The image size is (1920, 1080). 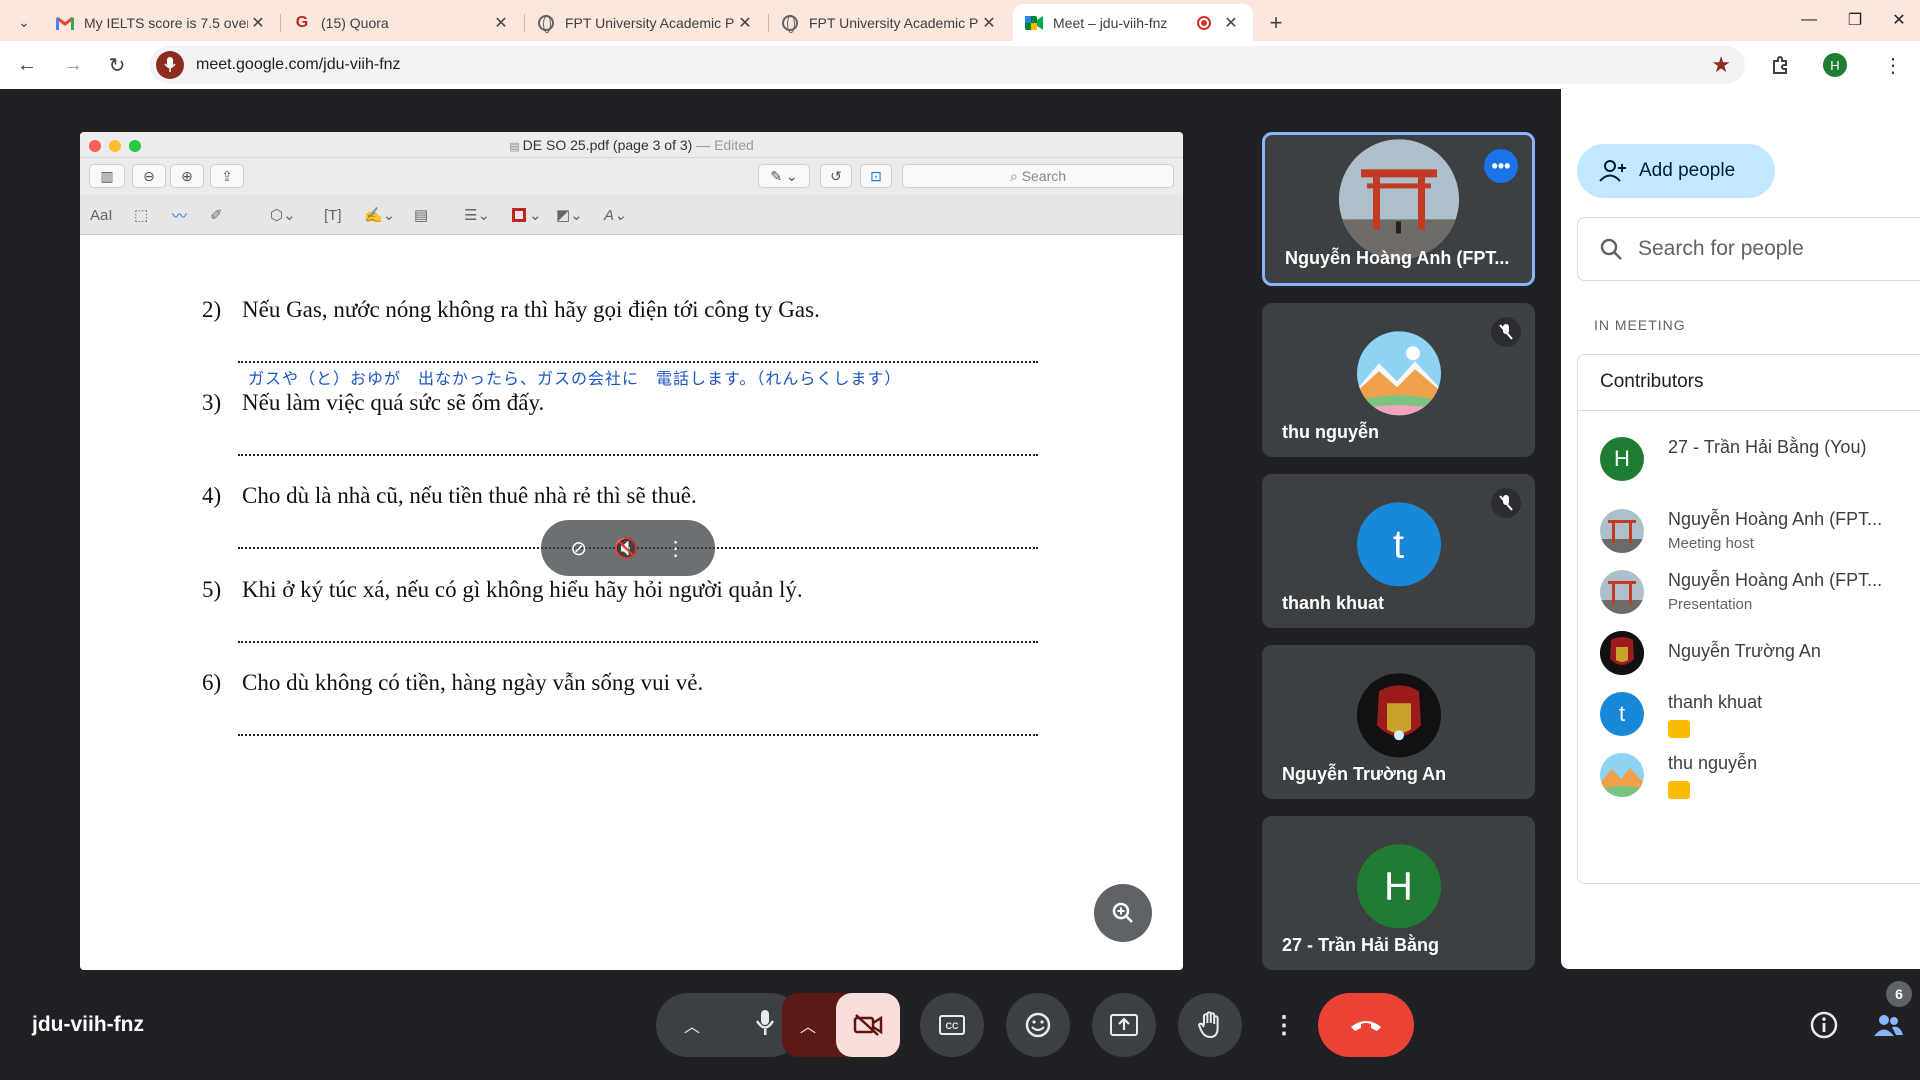 I want to click on add-people-label: Add people, so click(x=1687, y=170).